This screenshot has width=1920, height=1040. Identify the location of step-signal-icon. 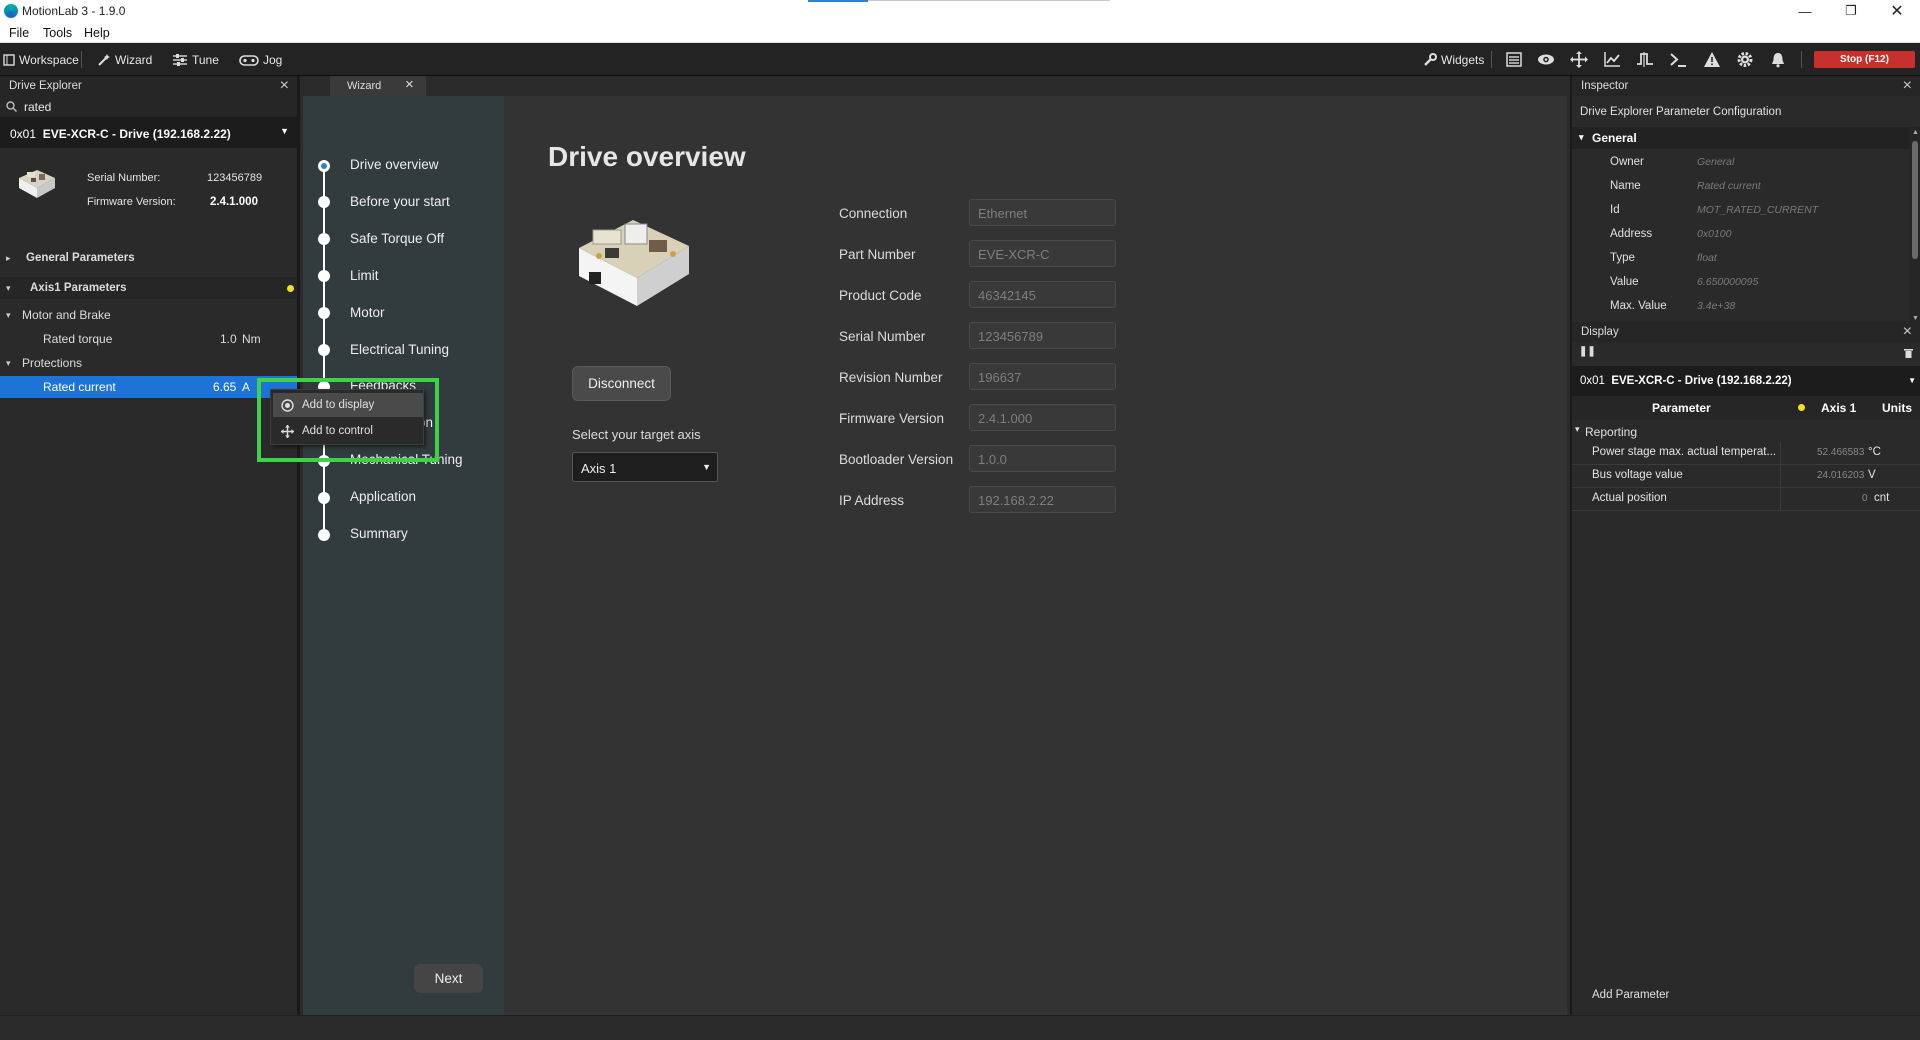
(1645, 59).